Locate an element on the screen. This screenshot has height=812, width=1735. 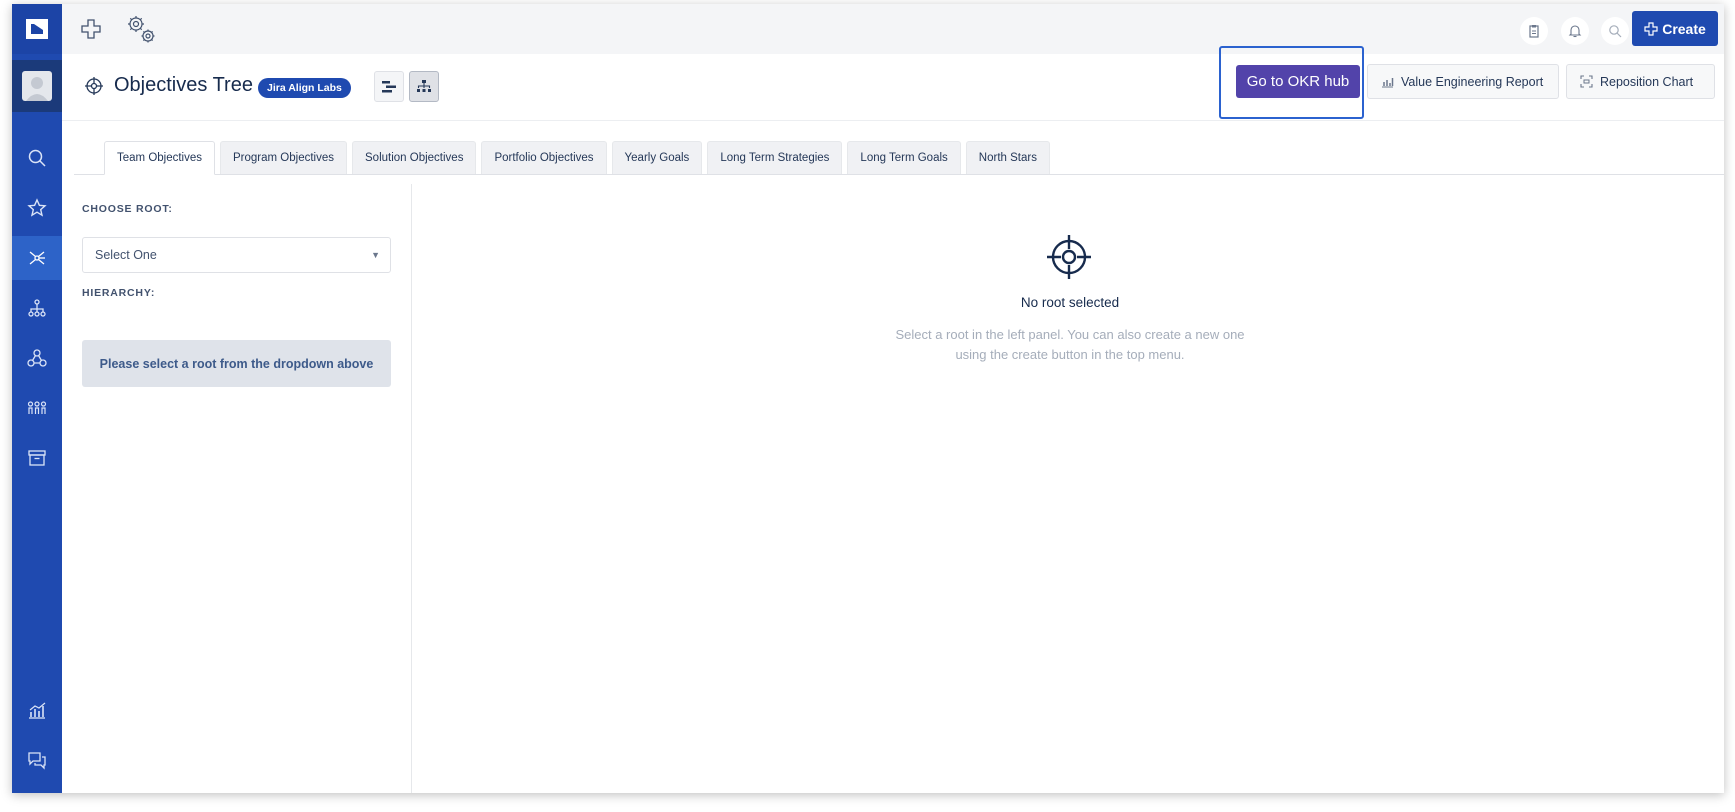
tree-icon is located at coordinates (424, 85).